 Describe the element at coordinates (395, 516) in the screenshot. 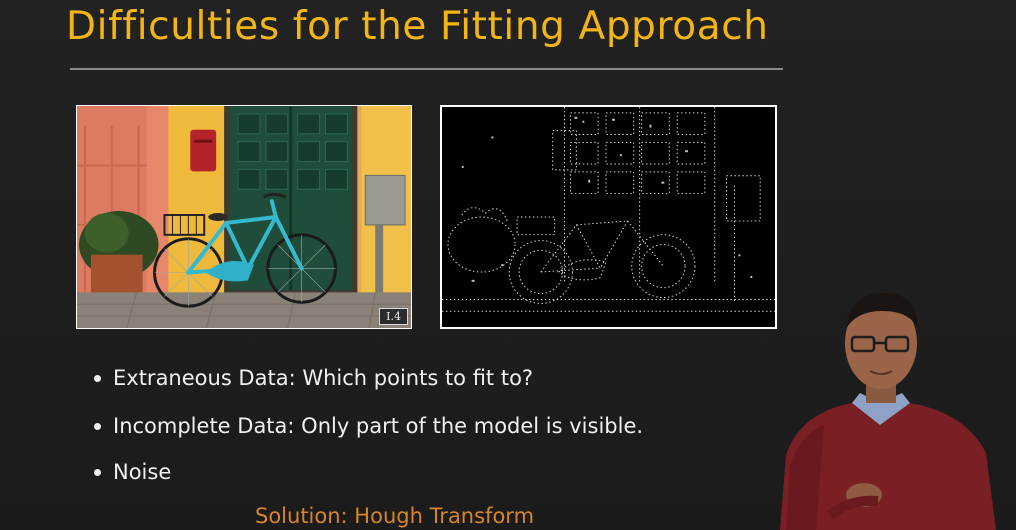

I see `solution-text: Solution: Hough Transform` at that location.